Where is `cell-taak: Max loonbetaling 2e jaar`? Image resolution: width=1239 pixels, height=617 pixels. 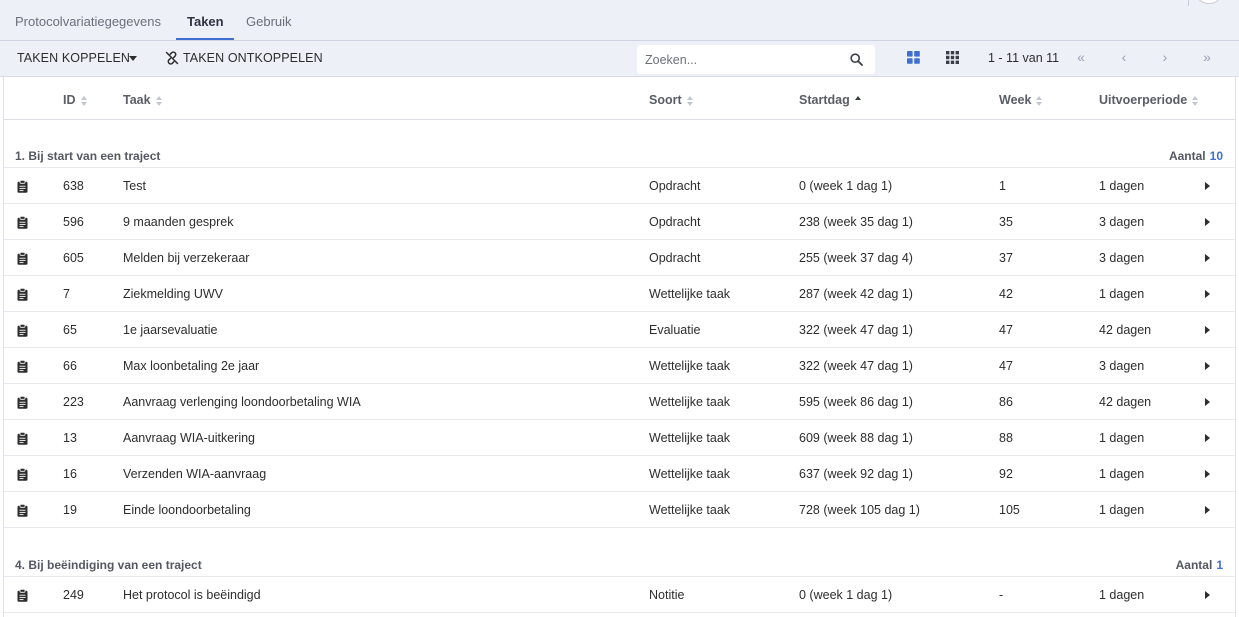
cell-taak: Max loonbetaling 2e jaar is located at coordinates (191, 366).